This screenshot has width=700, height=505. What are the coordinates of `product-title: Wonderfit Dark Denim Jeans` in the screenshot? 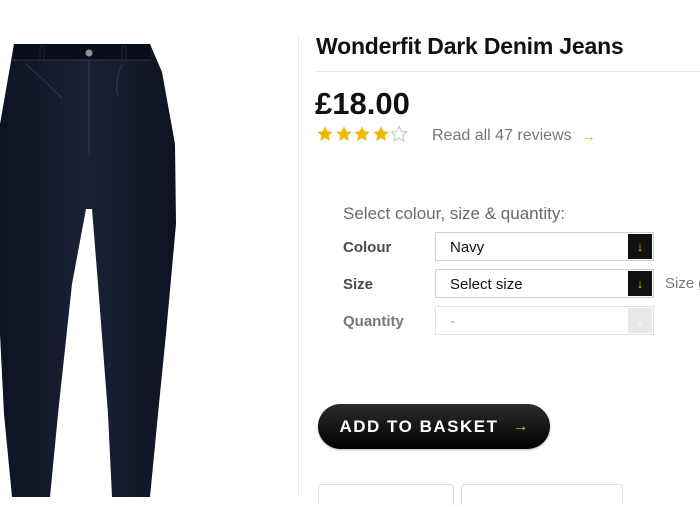 It's located at (470, 46).